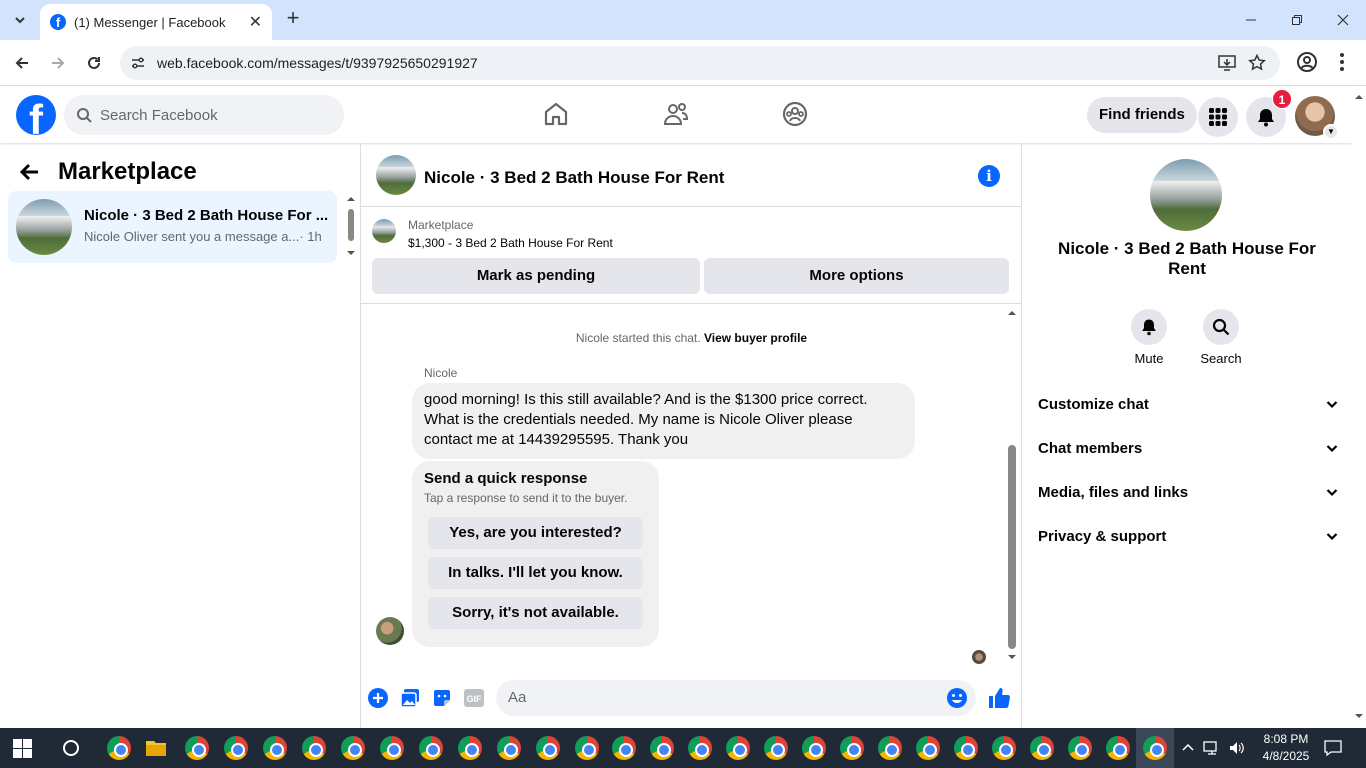  I want to click on media-files-links-item: Media, files and links, so click(1188, 492).